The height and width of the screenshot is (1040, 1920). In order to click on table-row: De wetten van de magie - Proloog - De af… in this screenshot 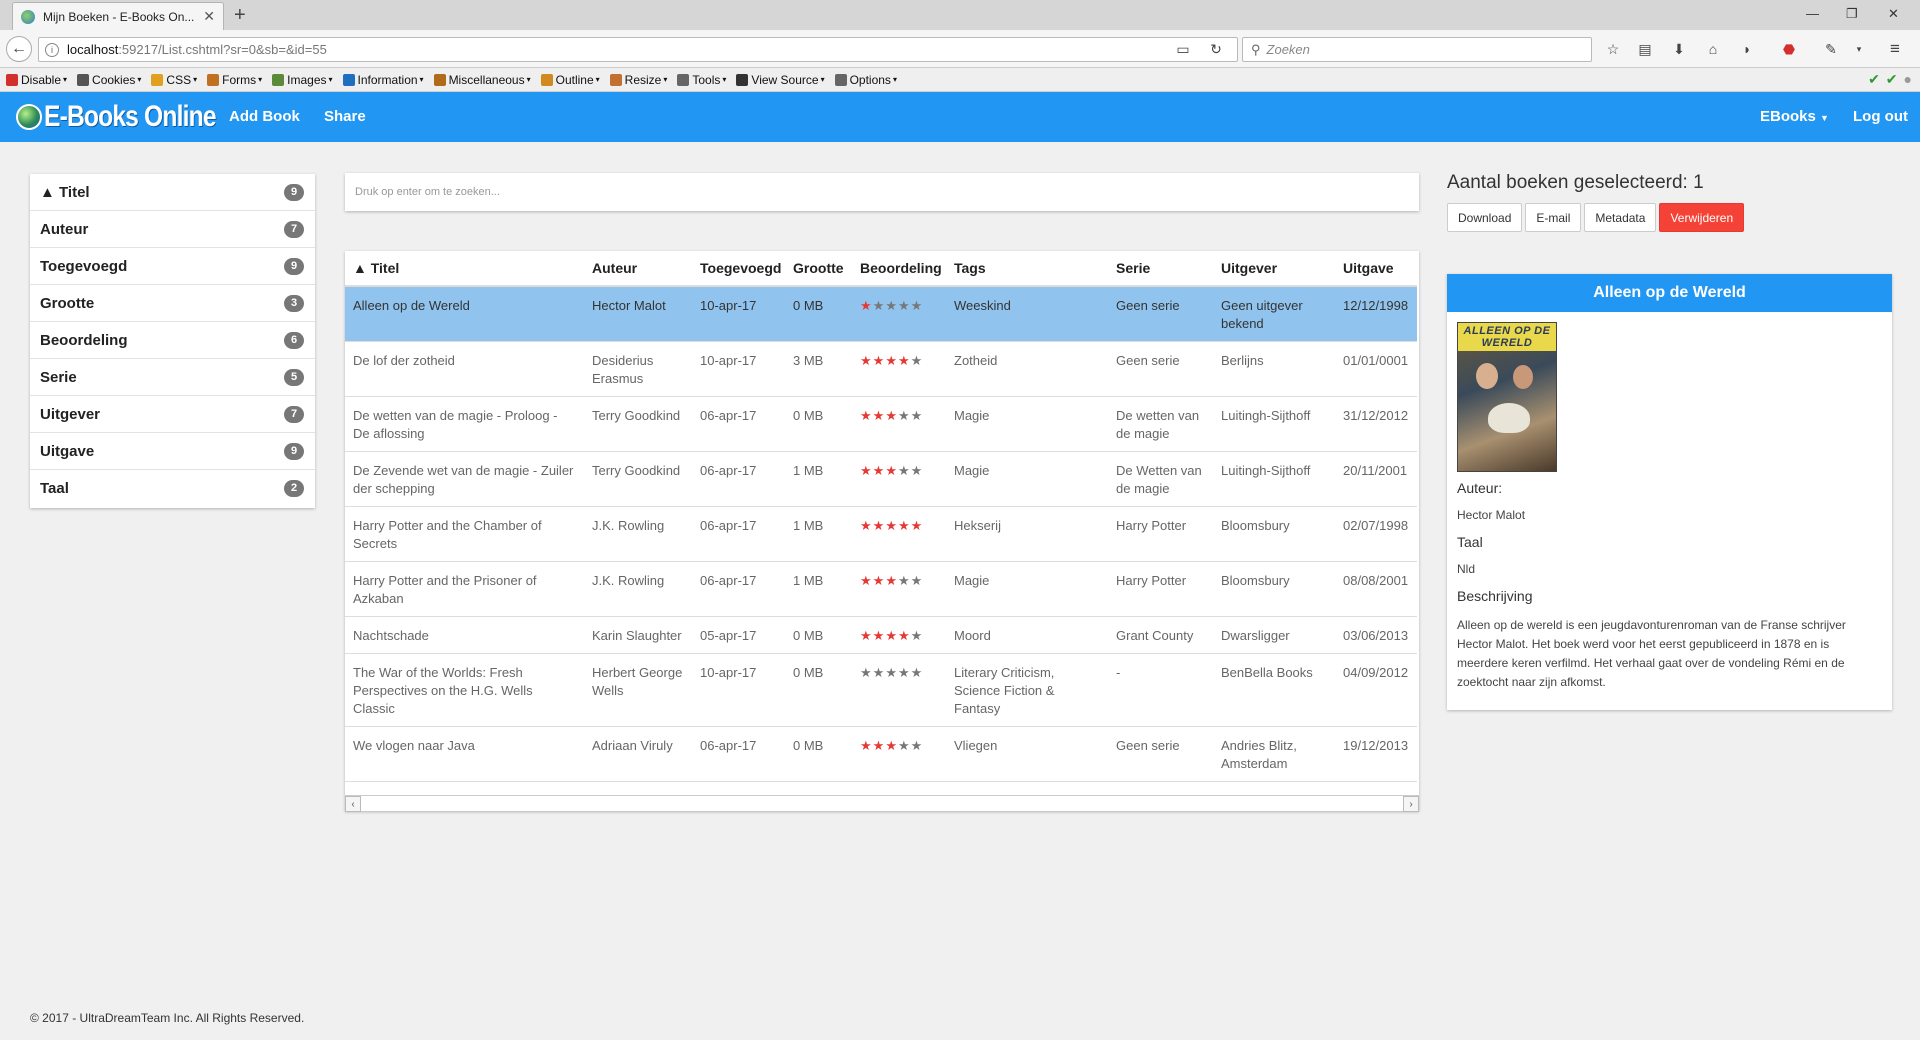, I will do `click(881, 424)`.